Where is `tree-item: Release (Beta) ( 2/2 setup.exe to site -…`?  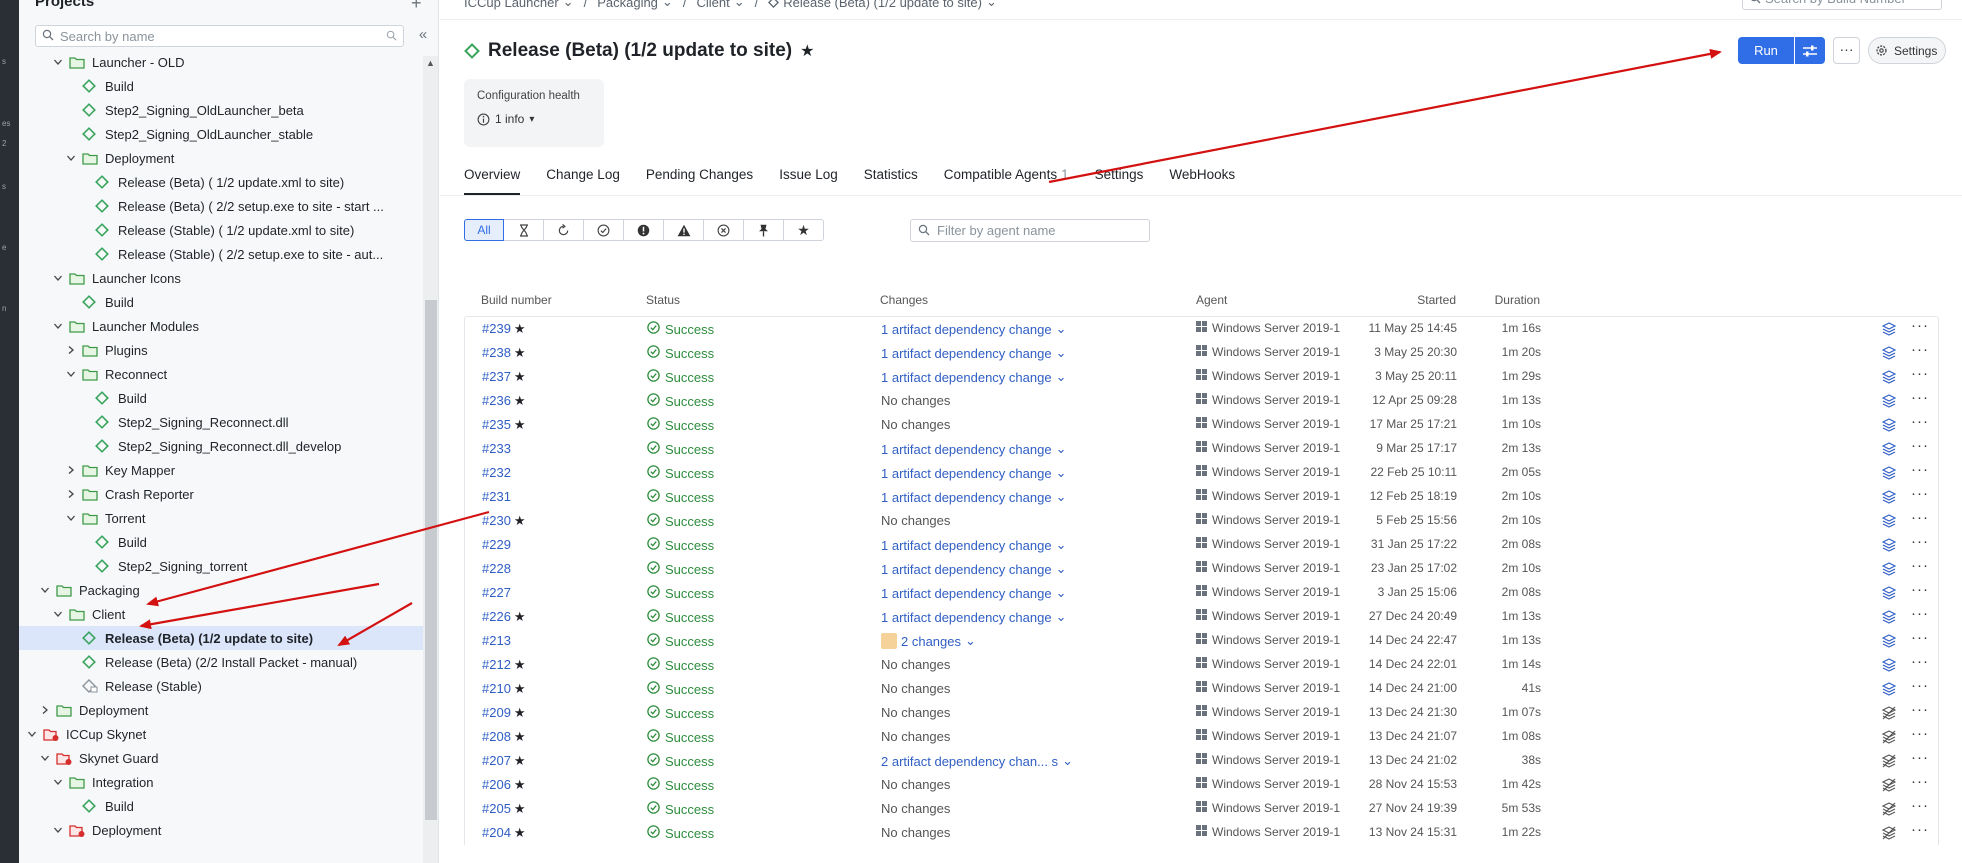 tree-item: Release (Beta) ( 2/2 setup.exe to site -… is located at coordinates (221, 206).